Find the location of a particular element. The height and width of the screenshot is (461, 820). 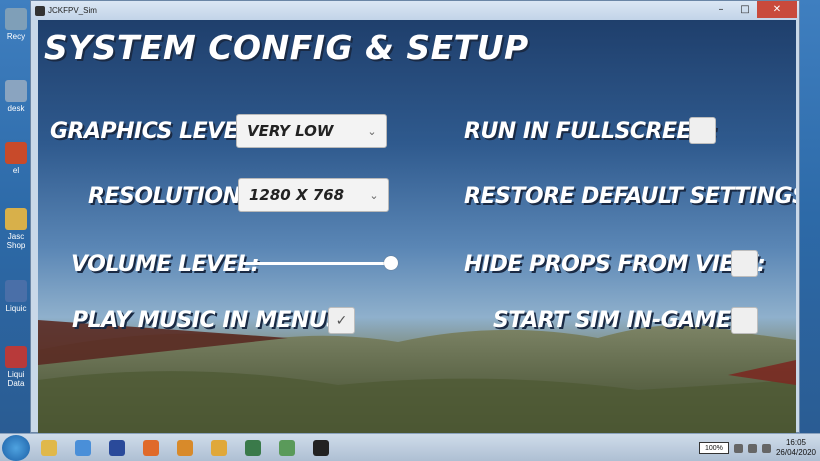

clock: 16:05 26/04/2020 is located at coordinates (796, 448).